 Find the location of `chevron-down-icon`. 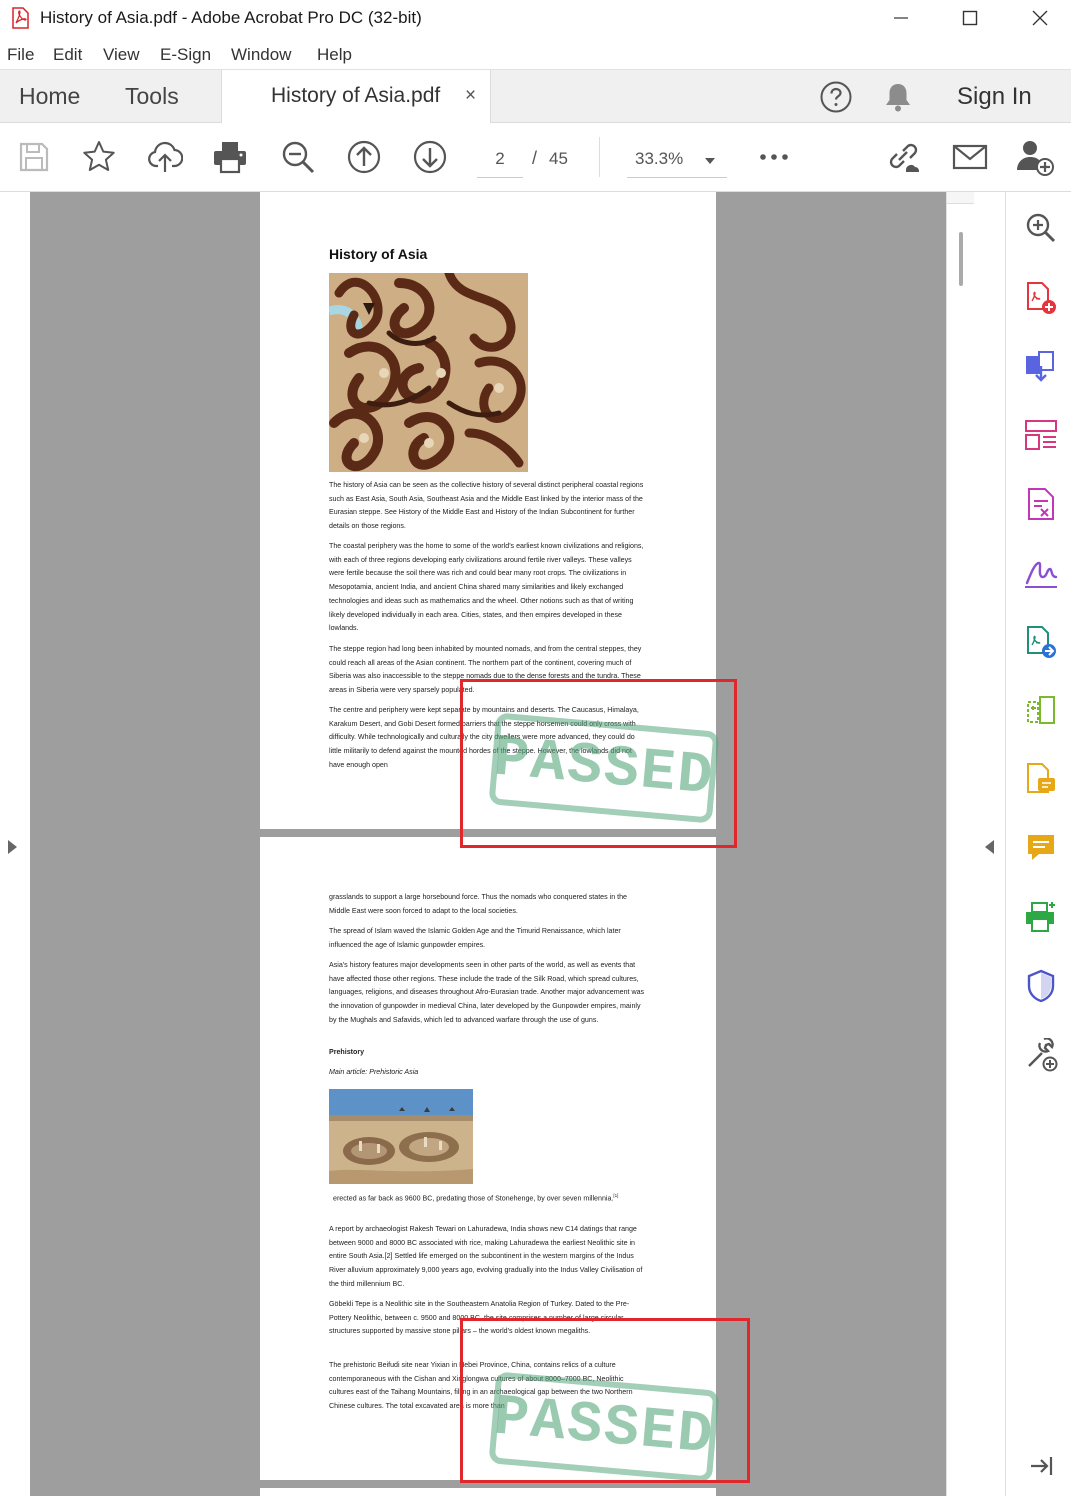

chevron-down-icon is located at coordinates (710, 161).